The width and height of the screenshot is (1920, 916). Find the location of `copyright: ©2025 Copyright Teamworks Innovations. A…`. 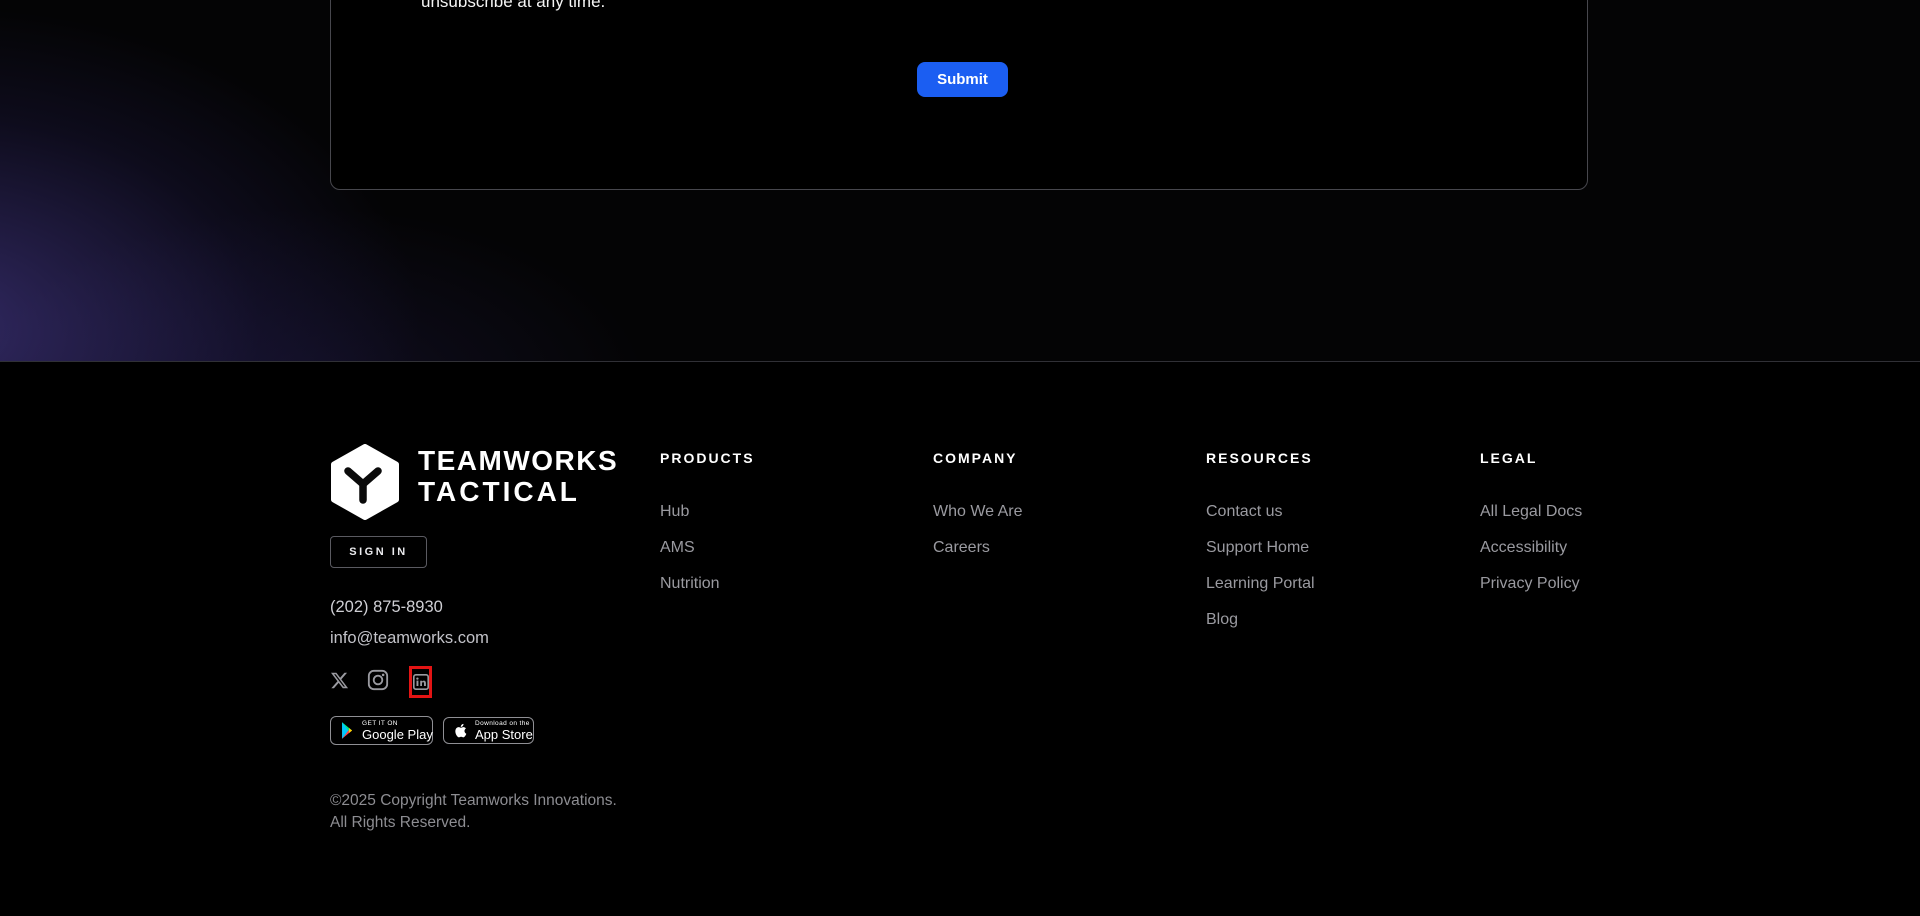

copyright: ©2025 Copyright Teamworks Innovations. A… is located at coordinates (473, 812).